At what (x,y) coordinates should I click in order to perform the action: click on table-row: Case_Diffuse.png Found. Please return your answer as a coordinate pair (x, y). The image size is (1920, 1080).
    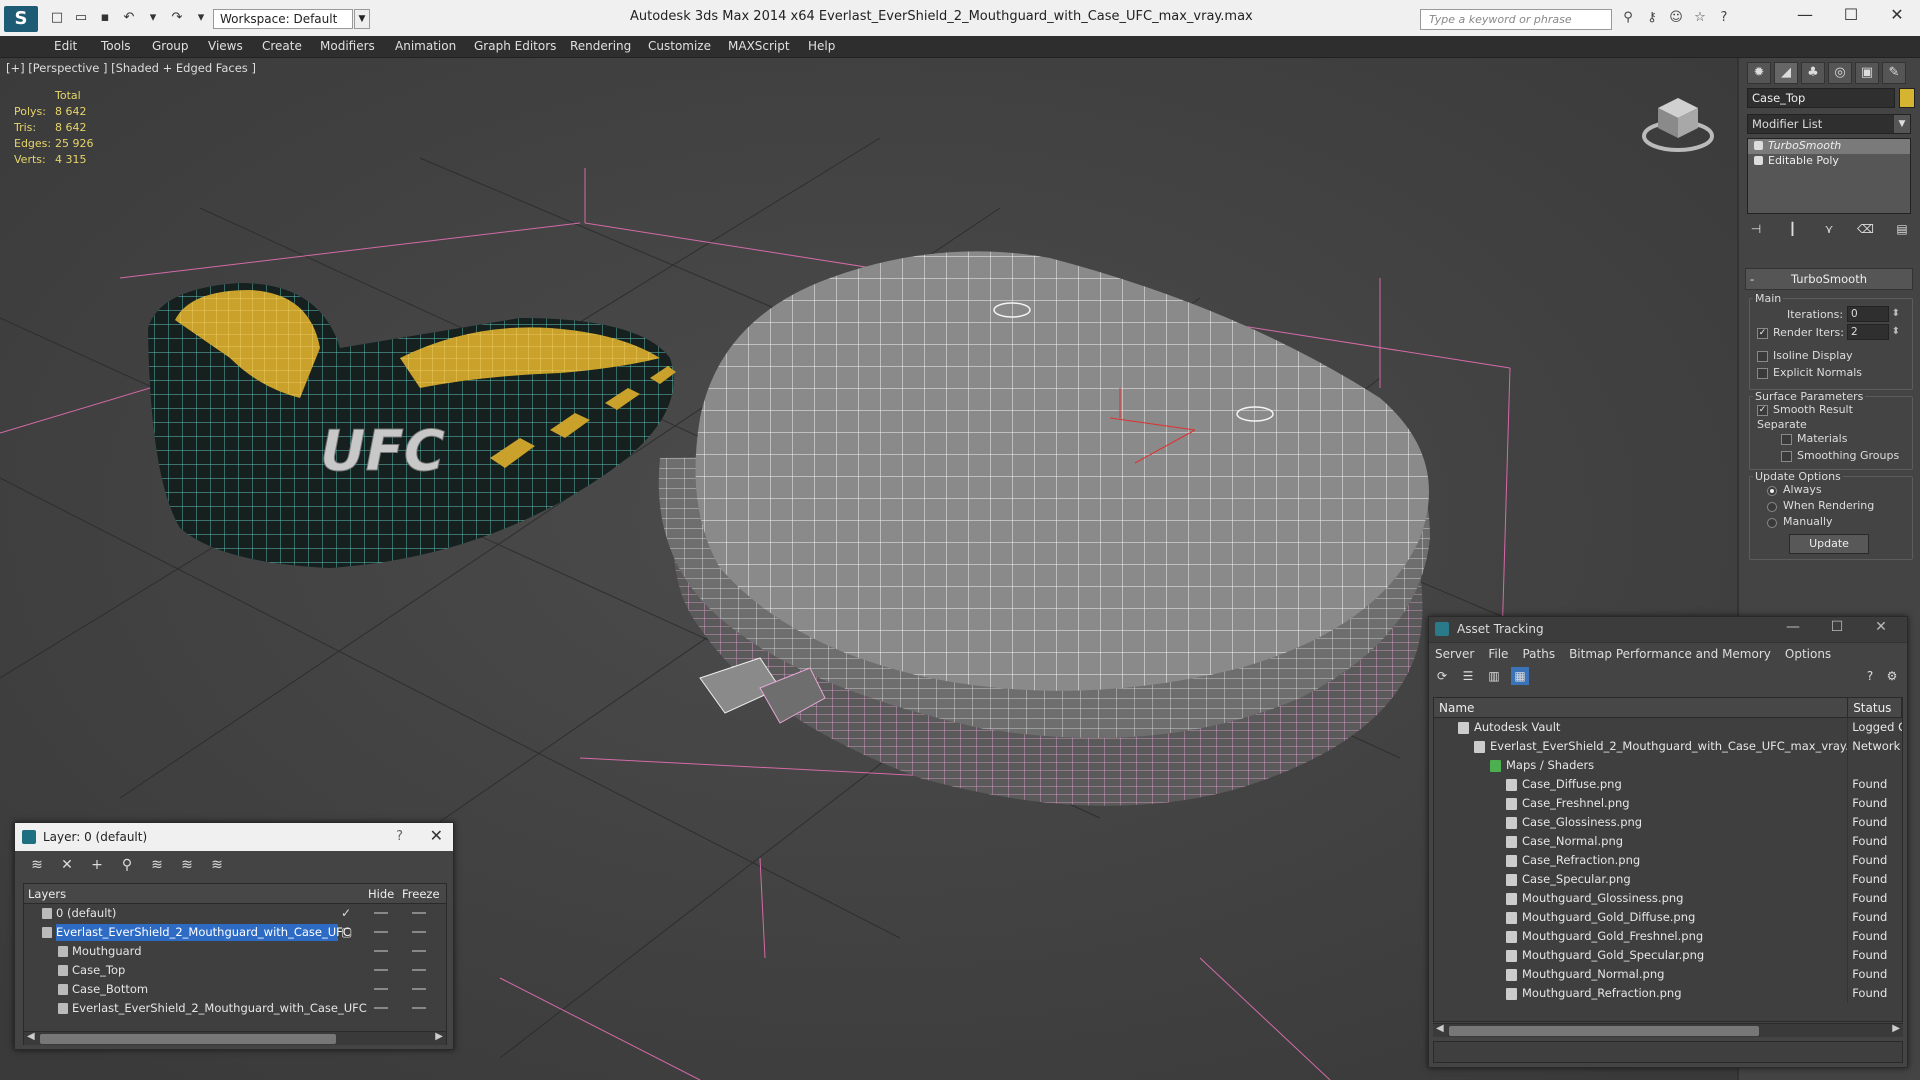
    Looking at the image, I should click on (1668, 784).